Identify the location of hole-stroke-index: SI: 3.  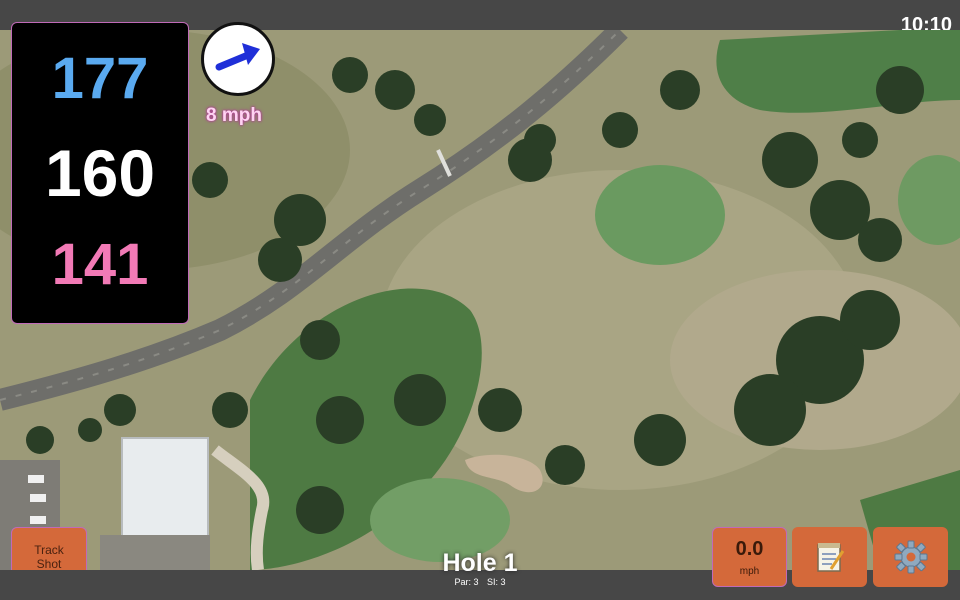
(496, 582).